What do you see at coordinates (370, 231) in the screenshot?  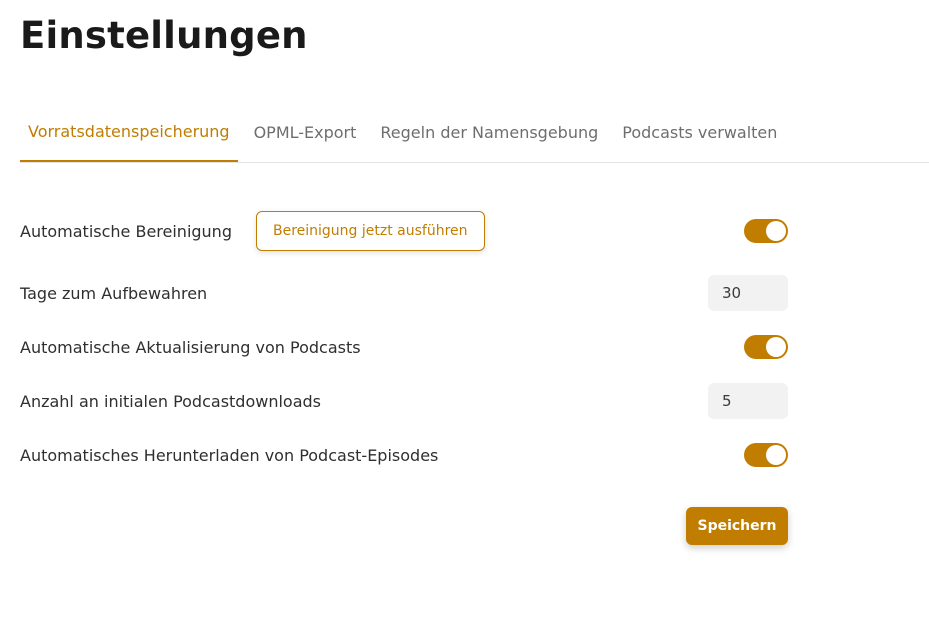 I see `run-cleanup-button: Bereinigung jetzt ausführen` at bounding box center [370, 231].